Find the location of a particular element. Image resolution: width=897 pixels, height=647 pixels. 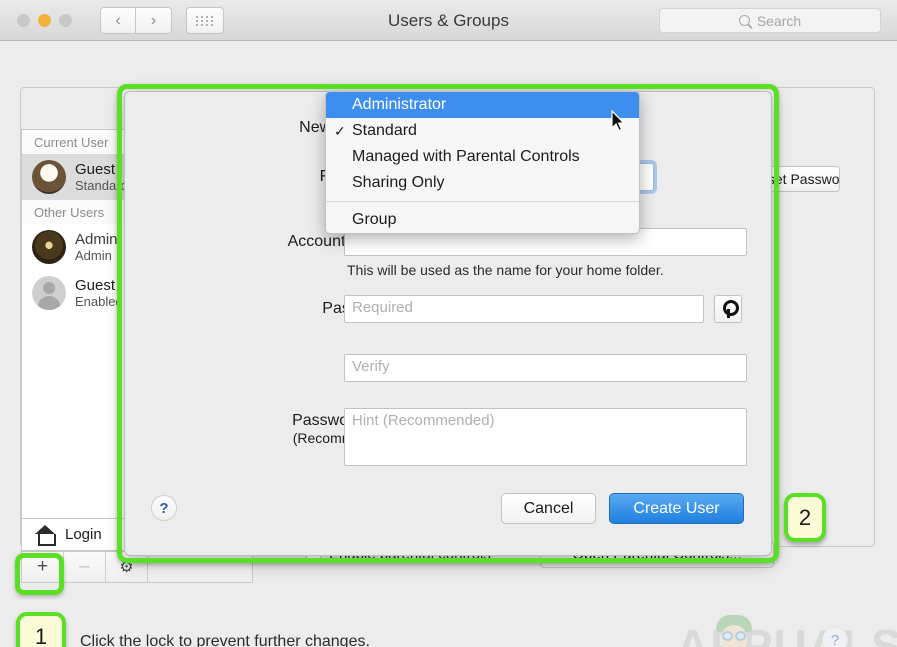

verify-placeholder: Verify is located at coordinates (371, 366).